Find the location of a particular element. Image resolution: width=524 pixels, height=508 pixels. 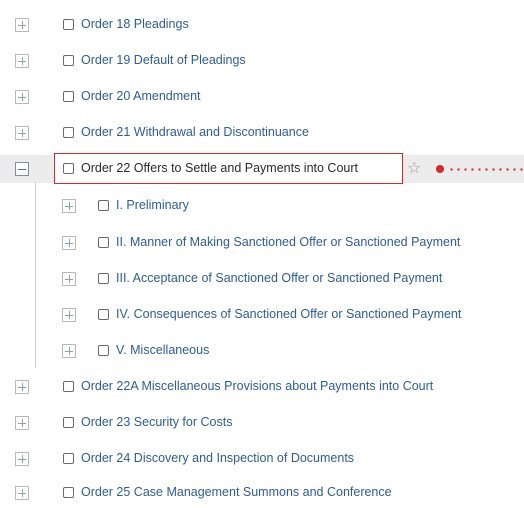

tree-item-order-21: Order 21 Withdrawal and Discontinuance is located at coordinates (195, 132).